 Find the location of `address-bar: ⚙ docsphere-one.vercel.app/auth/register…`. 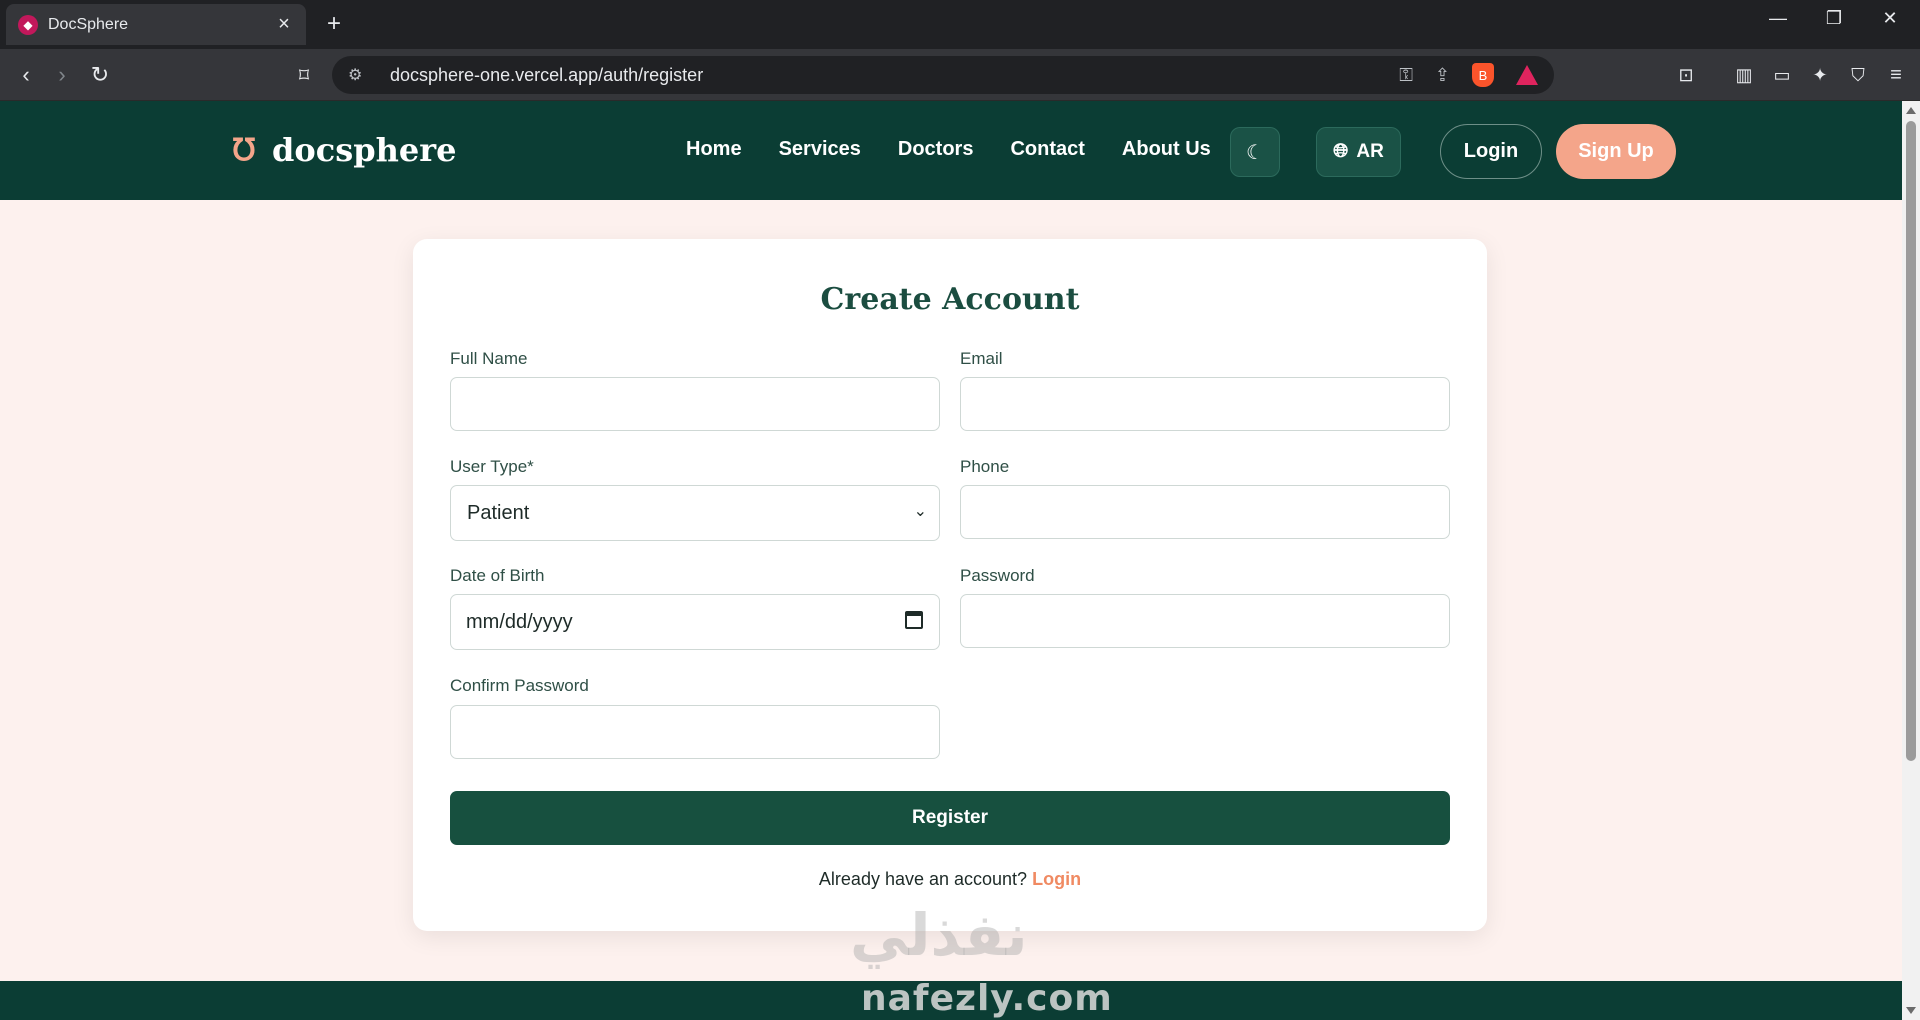

address-bar: ⚙ docsphere-one.vercel.app/auth/register… is located at coordinates (943, 75).